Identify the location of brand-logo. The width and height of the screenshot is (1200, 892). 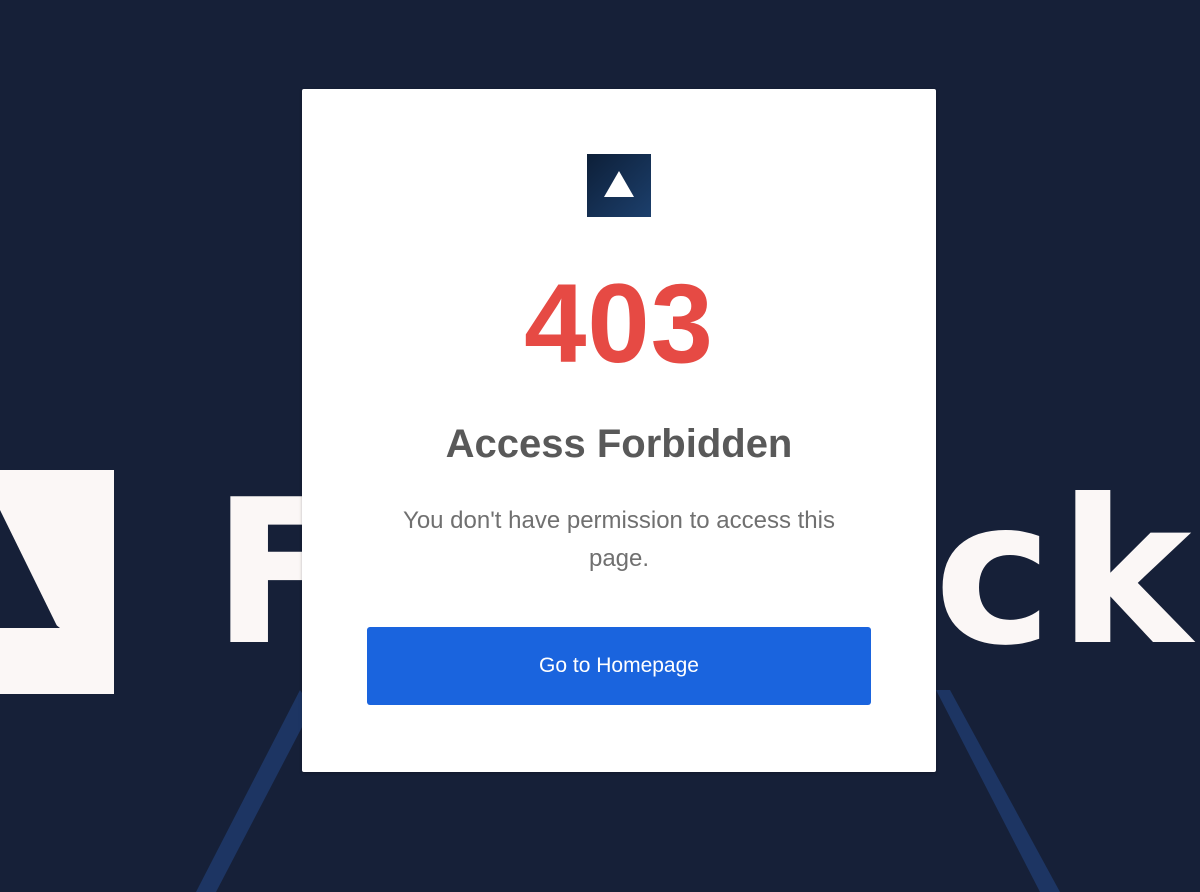
(619, 185).